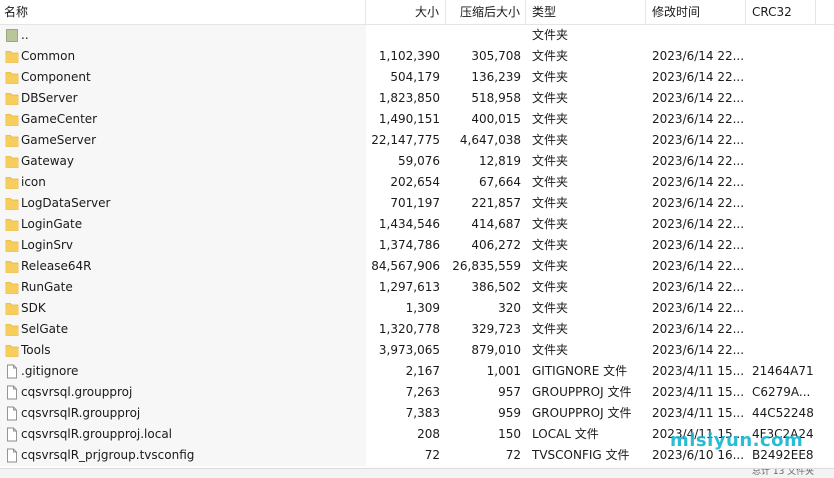 Image resolution: width=834 pixels, height=478 pixels. What do you see at coordinates (183, 392) in the screenshot?
I see `file-name-cell: cqsvrsql.groupproj` at bounding box center [183, 392].